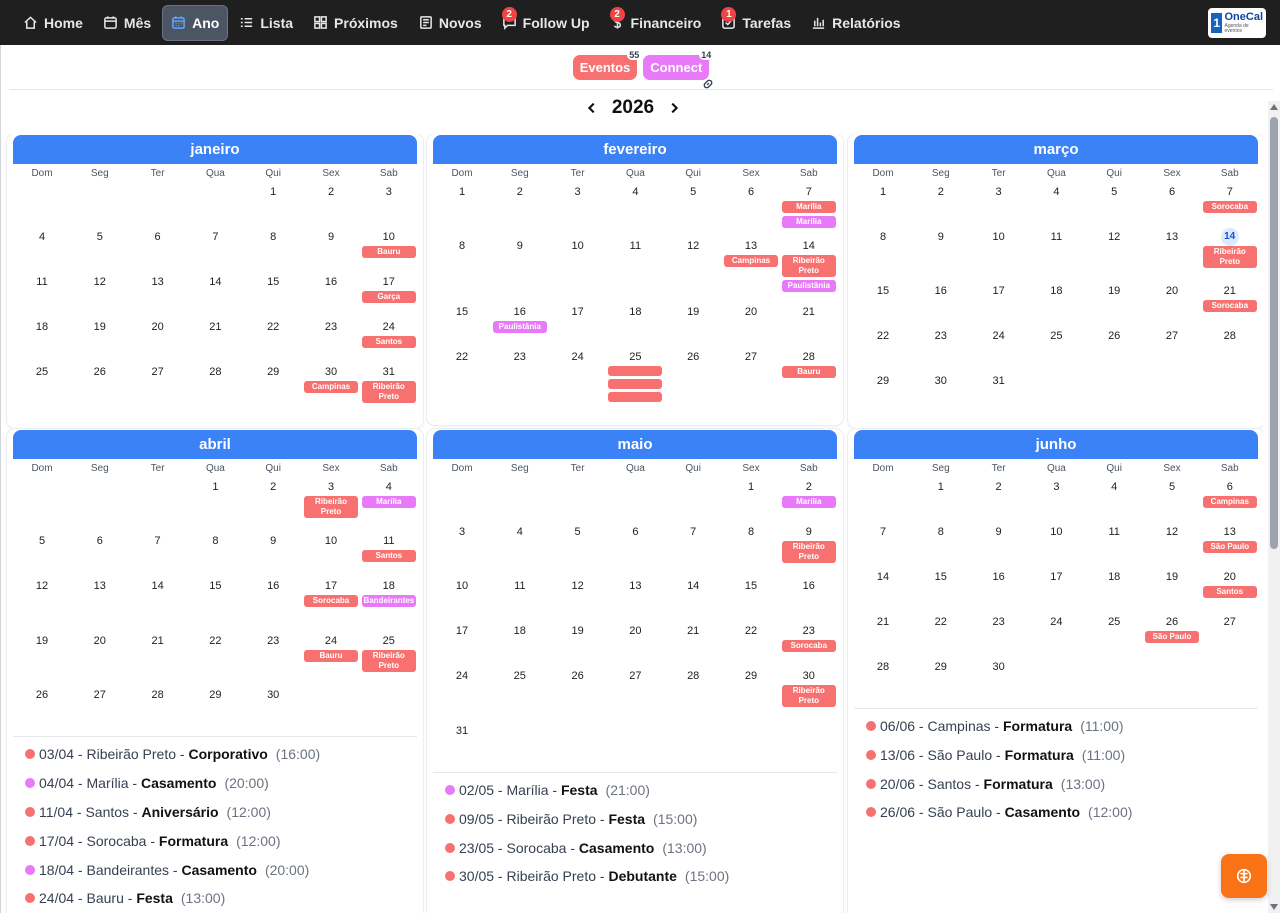  I want to click on scrollbar, so click(1274, 507).